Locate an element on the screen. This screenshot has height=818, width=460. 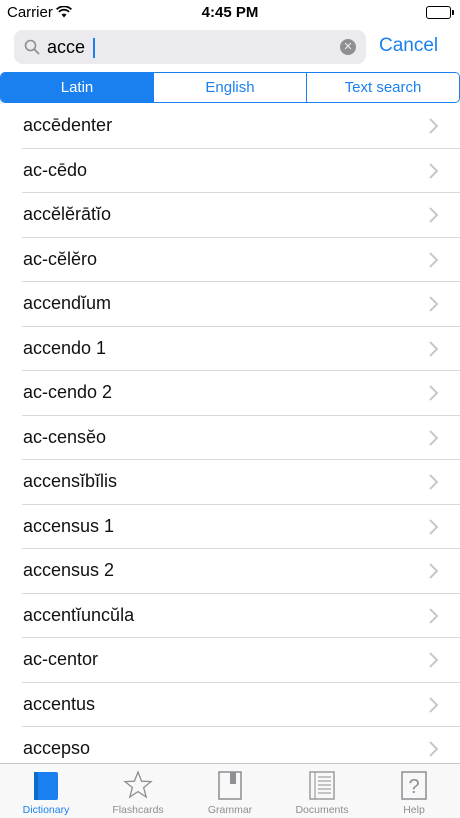
text-cursor is located at coordinates (94, 48).